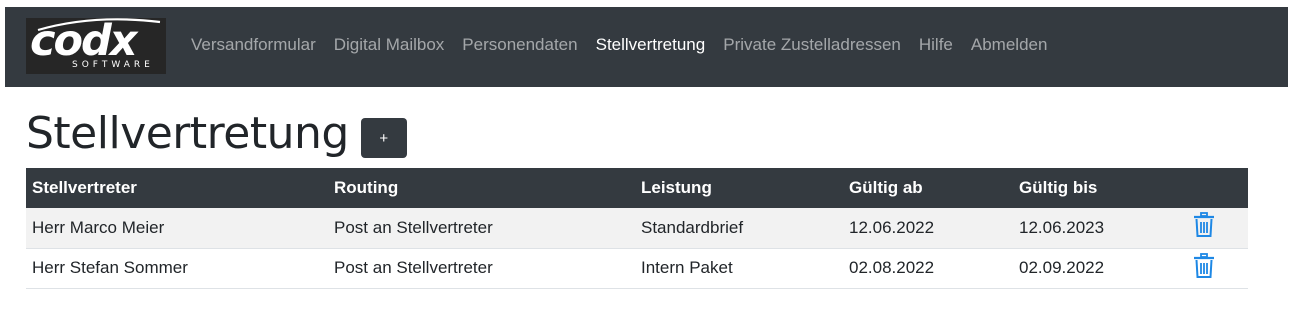 The image size is (1293, 333). Describe the element at coordinates (110, 267) in the screenshot. I see `cell-stellvertreter: Herr Stefan Sommer` at that location.